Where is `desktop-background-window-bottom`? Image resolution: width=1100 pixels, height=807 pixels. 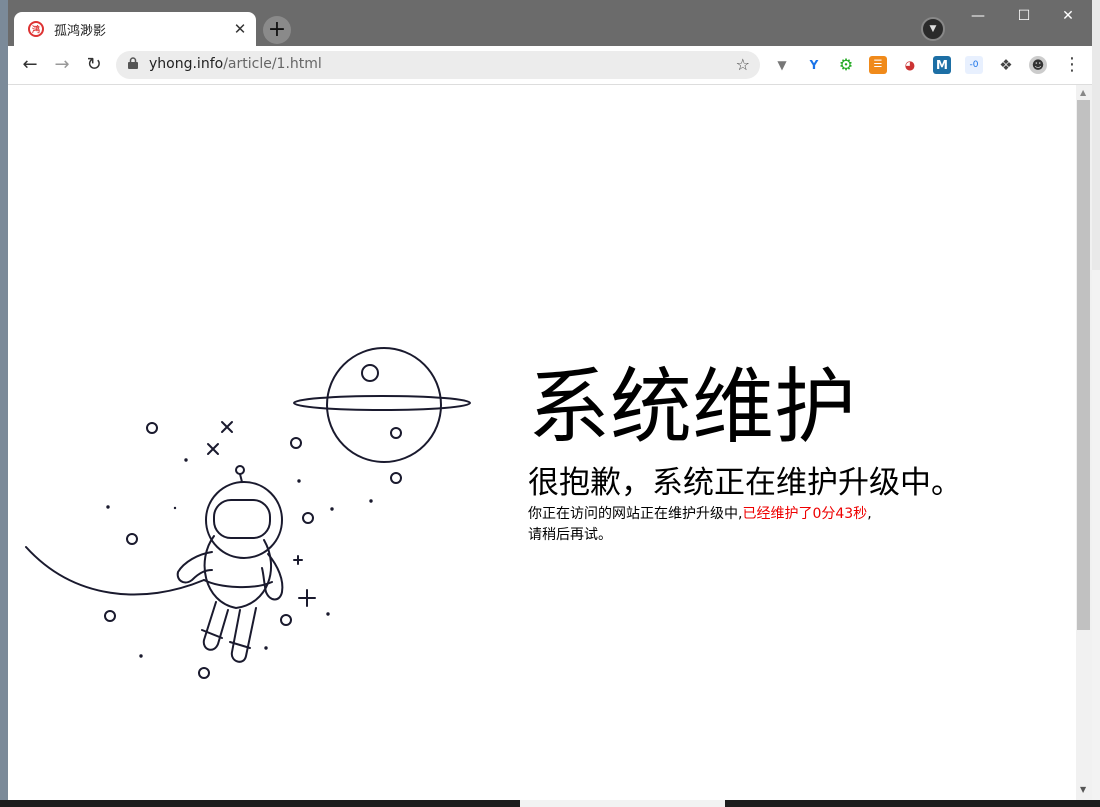 desktop-background-window-bottom is located at coordinates (622, 803).